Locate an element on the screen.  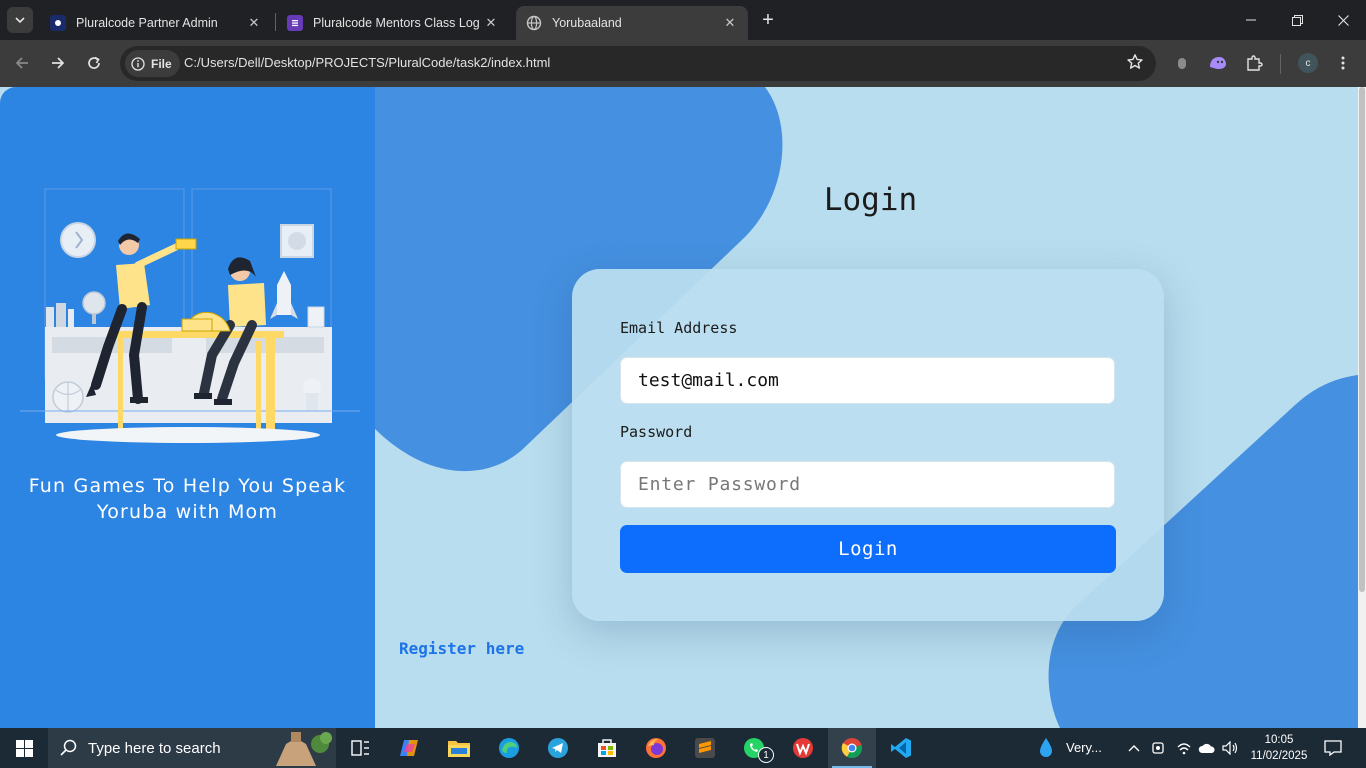
notifications-icon is located at coordinates (1333, 748).